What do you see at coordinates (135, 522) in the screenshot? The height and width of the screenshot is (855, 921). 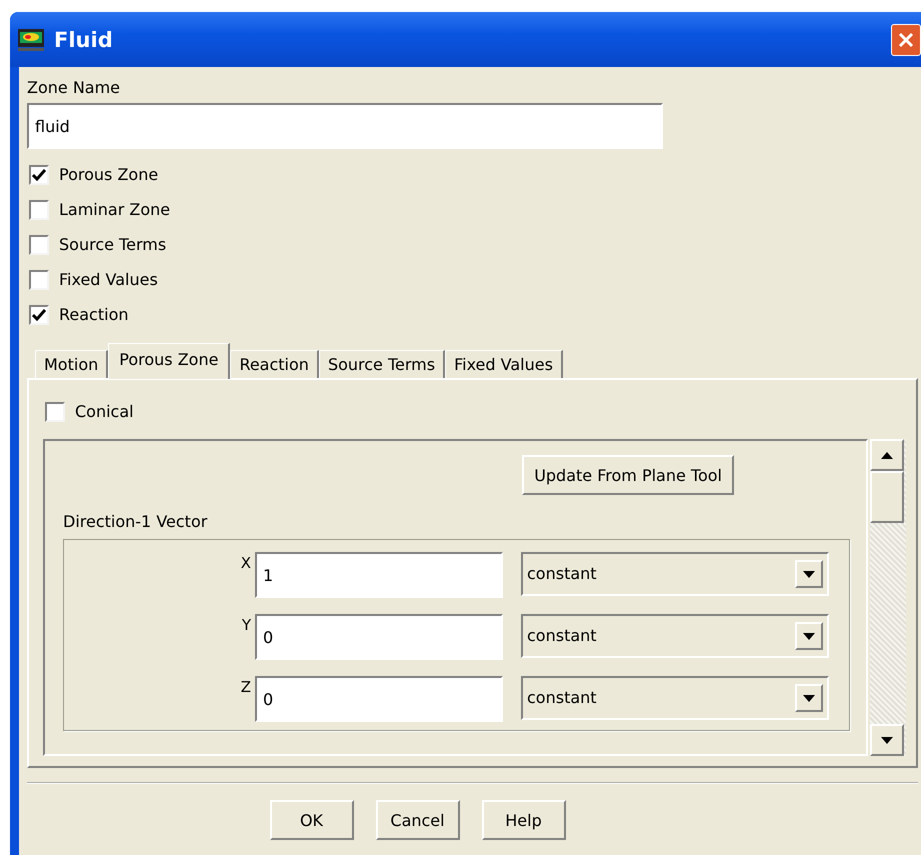 I see `group-label: Direction-1 Vector` at bounding box center [135, 522].